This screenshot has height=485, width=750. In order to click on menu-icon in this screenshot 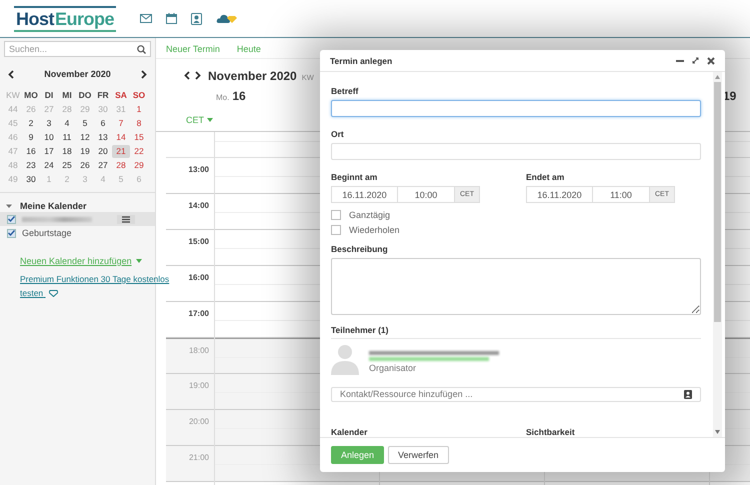, I will do `click(126, 219)`.